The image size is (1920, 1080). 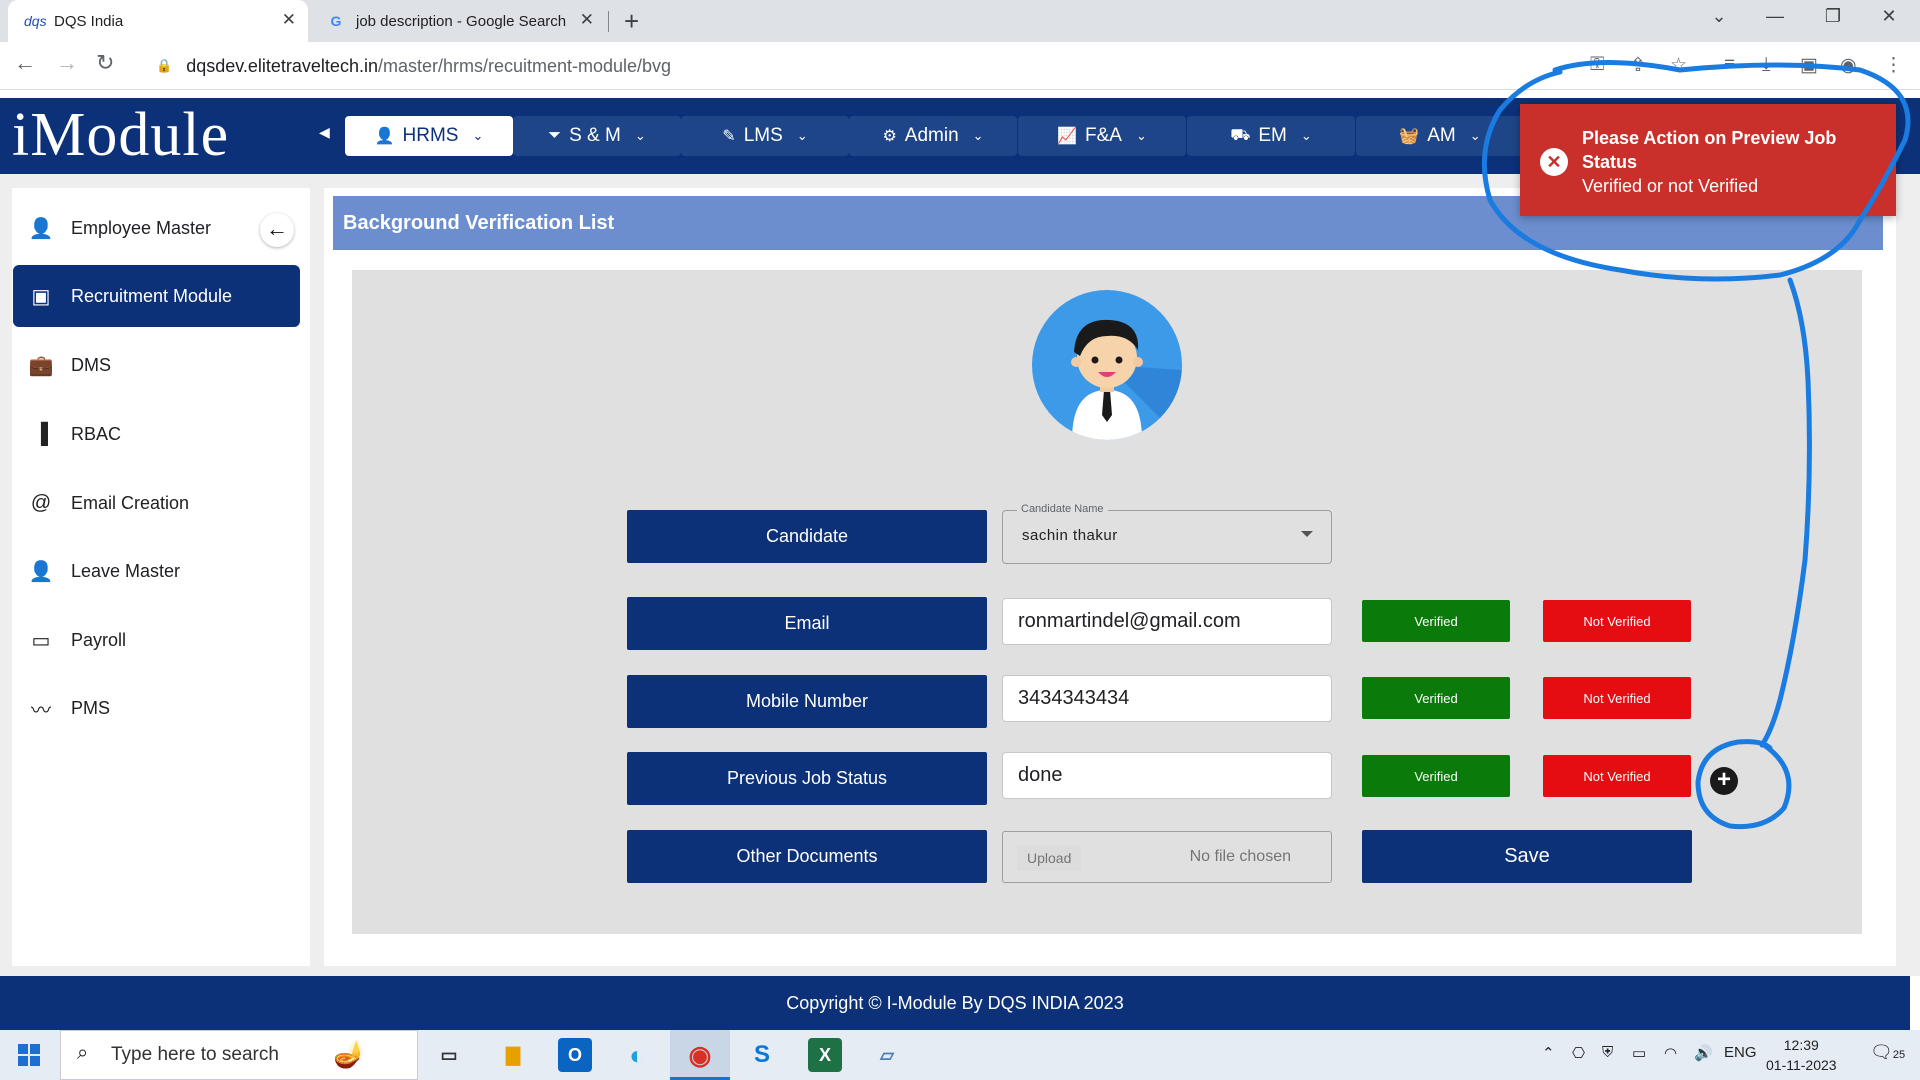 What do you see at coordinates (889, 136) in the screenshot?
I see `user-gear-icon: ⚙` at bounding box center [889, 136].